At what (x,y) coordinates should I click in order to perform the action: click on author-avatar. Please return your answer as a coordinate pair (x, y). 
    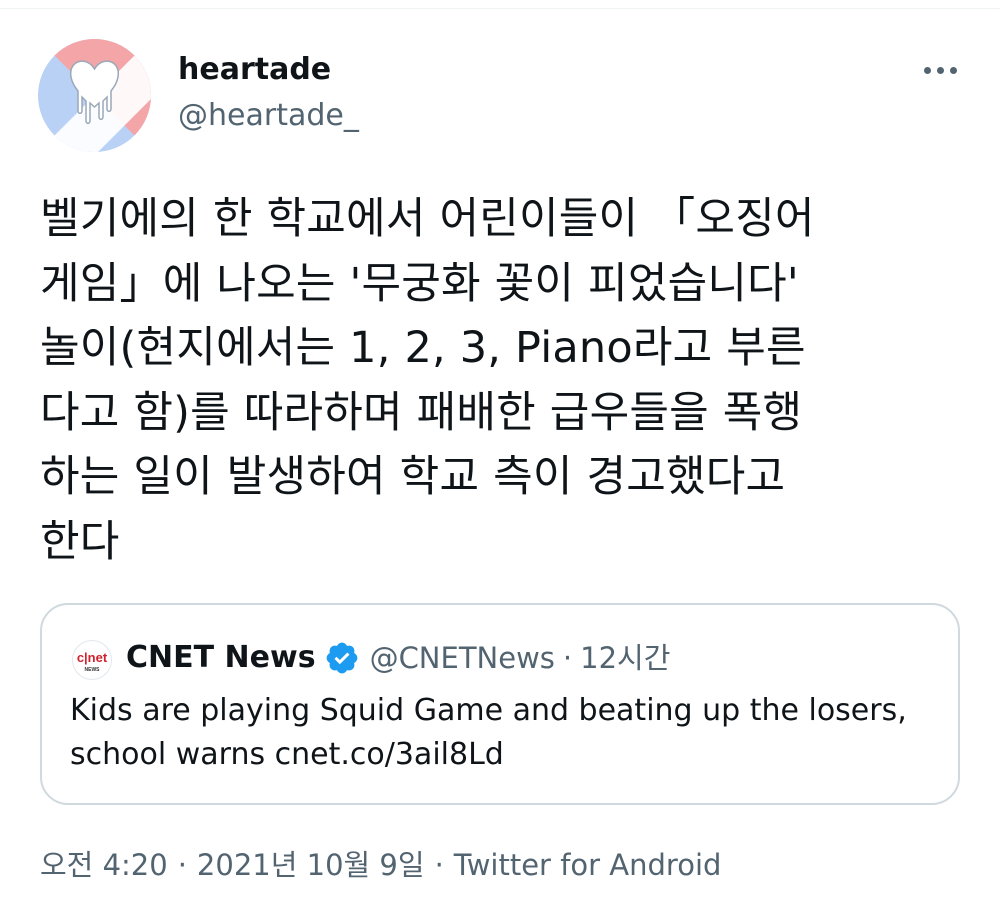
    Looking at the image, I should click on (94, 95).